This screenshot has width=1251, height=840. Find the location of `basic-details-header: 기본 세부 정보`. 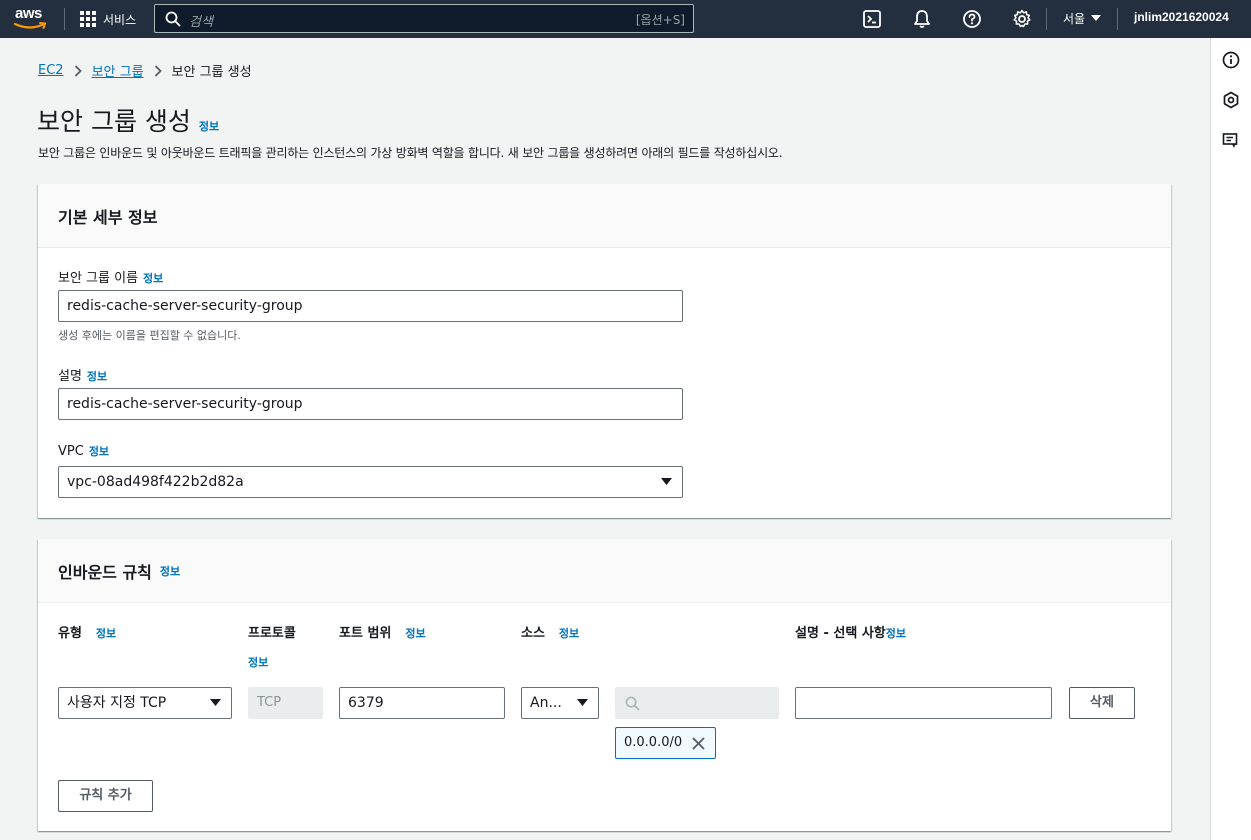

basic-details-header: 기본 세부 정보 is located at coordinates (604, 216).